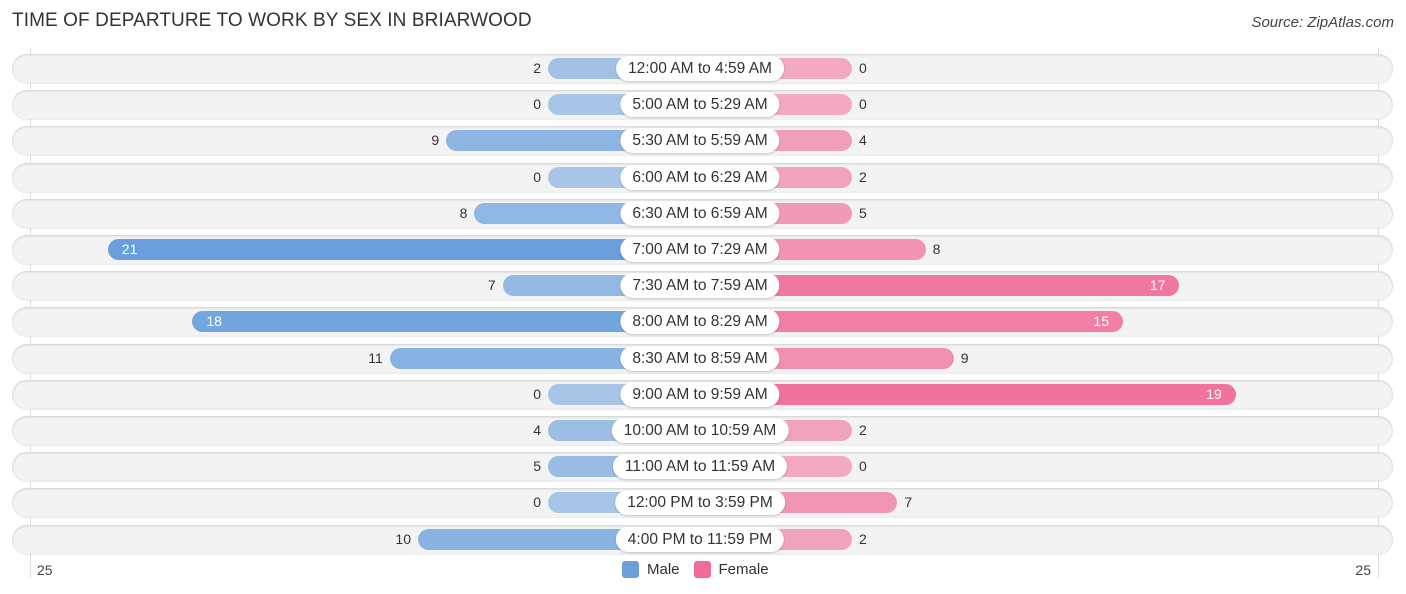 The height and width of the screenshot is (594, 1406). Describe the element at coordinates (700, 249) in the screenshot. I see `category-label: 7:00 AM to 7:29 AM` at that location.